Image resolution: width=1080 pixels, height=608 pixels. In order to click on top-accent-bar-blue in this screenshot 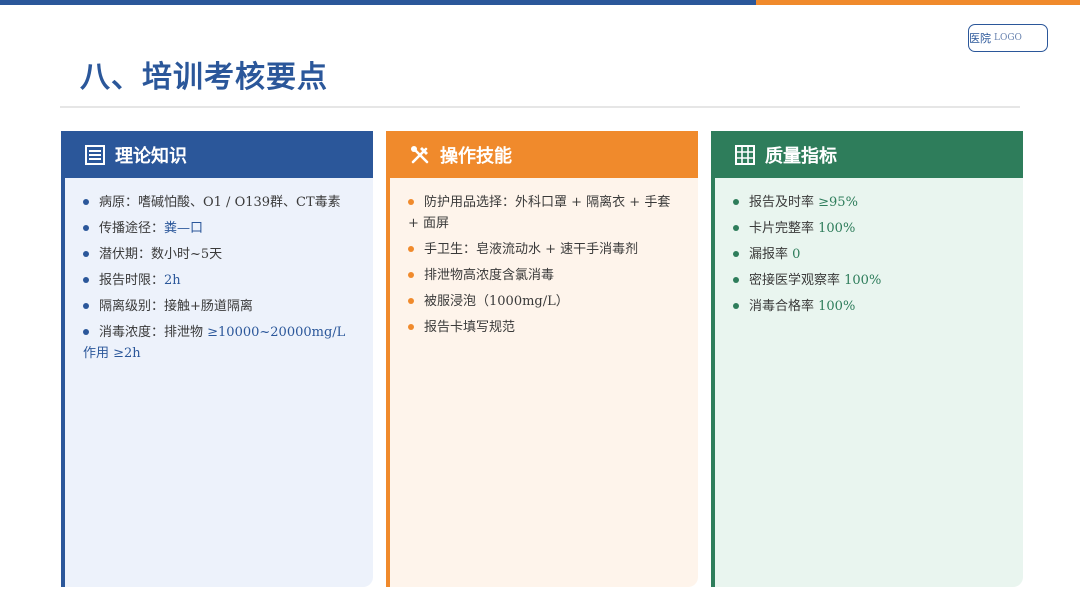, I will do `click(378, 2)`.